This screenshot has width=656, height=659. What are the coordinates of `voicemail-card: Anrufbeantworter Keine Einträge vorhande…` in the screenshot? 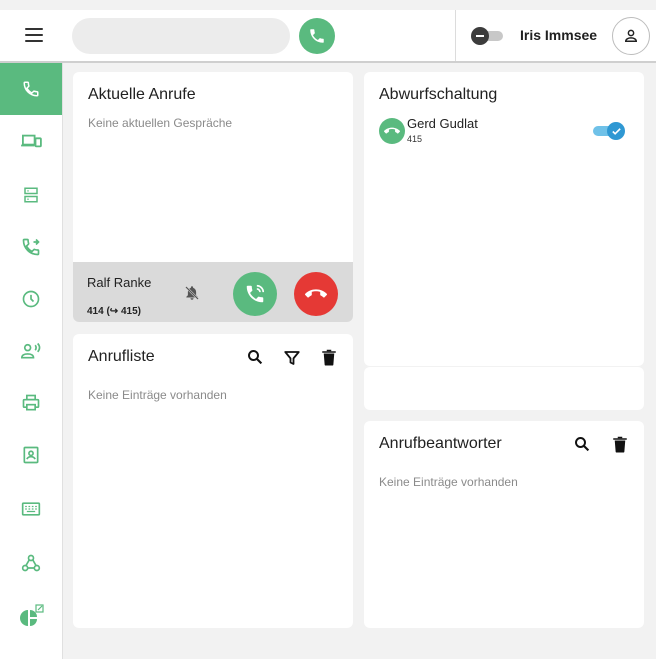 It's located at (504, 524).